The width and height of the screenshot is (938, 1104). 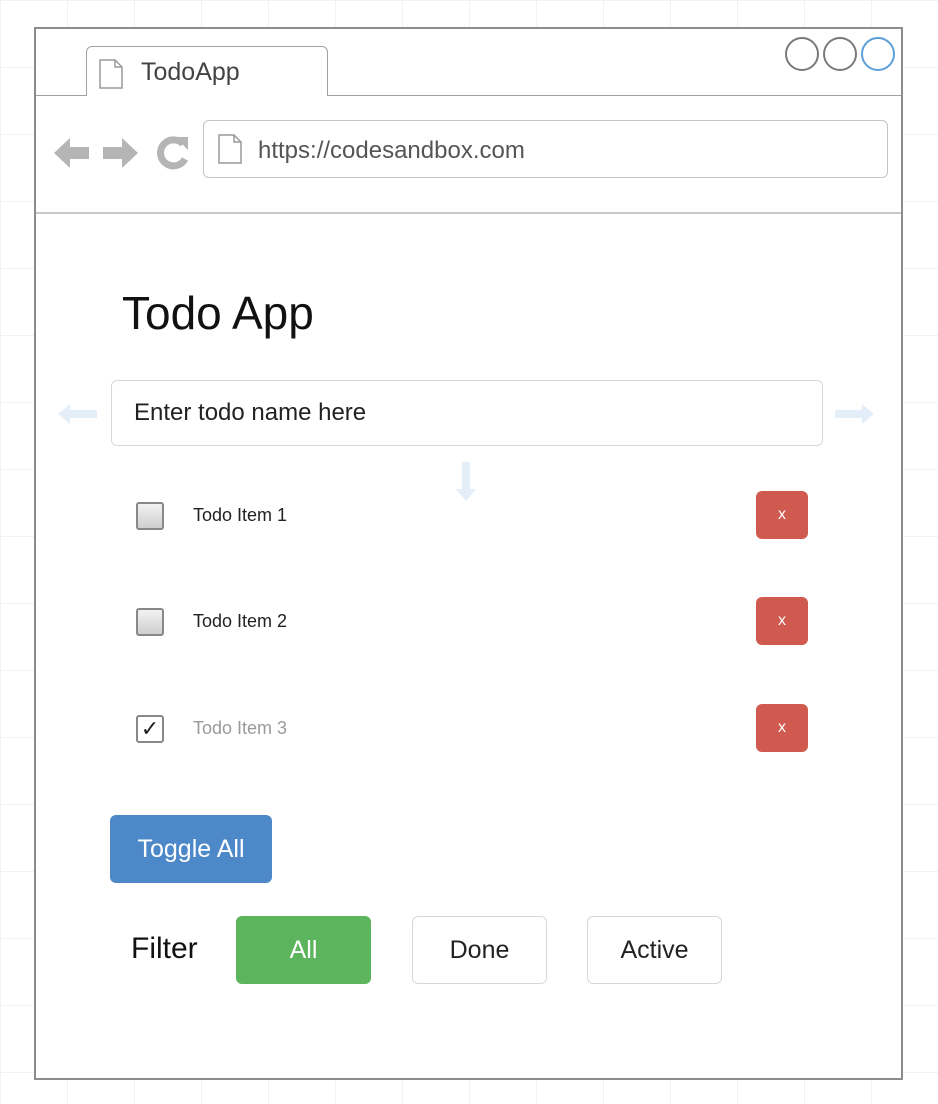 I want to click on address-bar: https://codesandbox.com, so click(x=545, y=149).